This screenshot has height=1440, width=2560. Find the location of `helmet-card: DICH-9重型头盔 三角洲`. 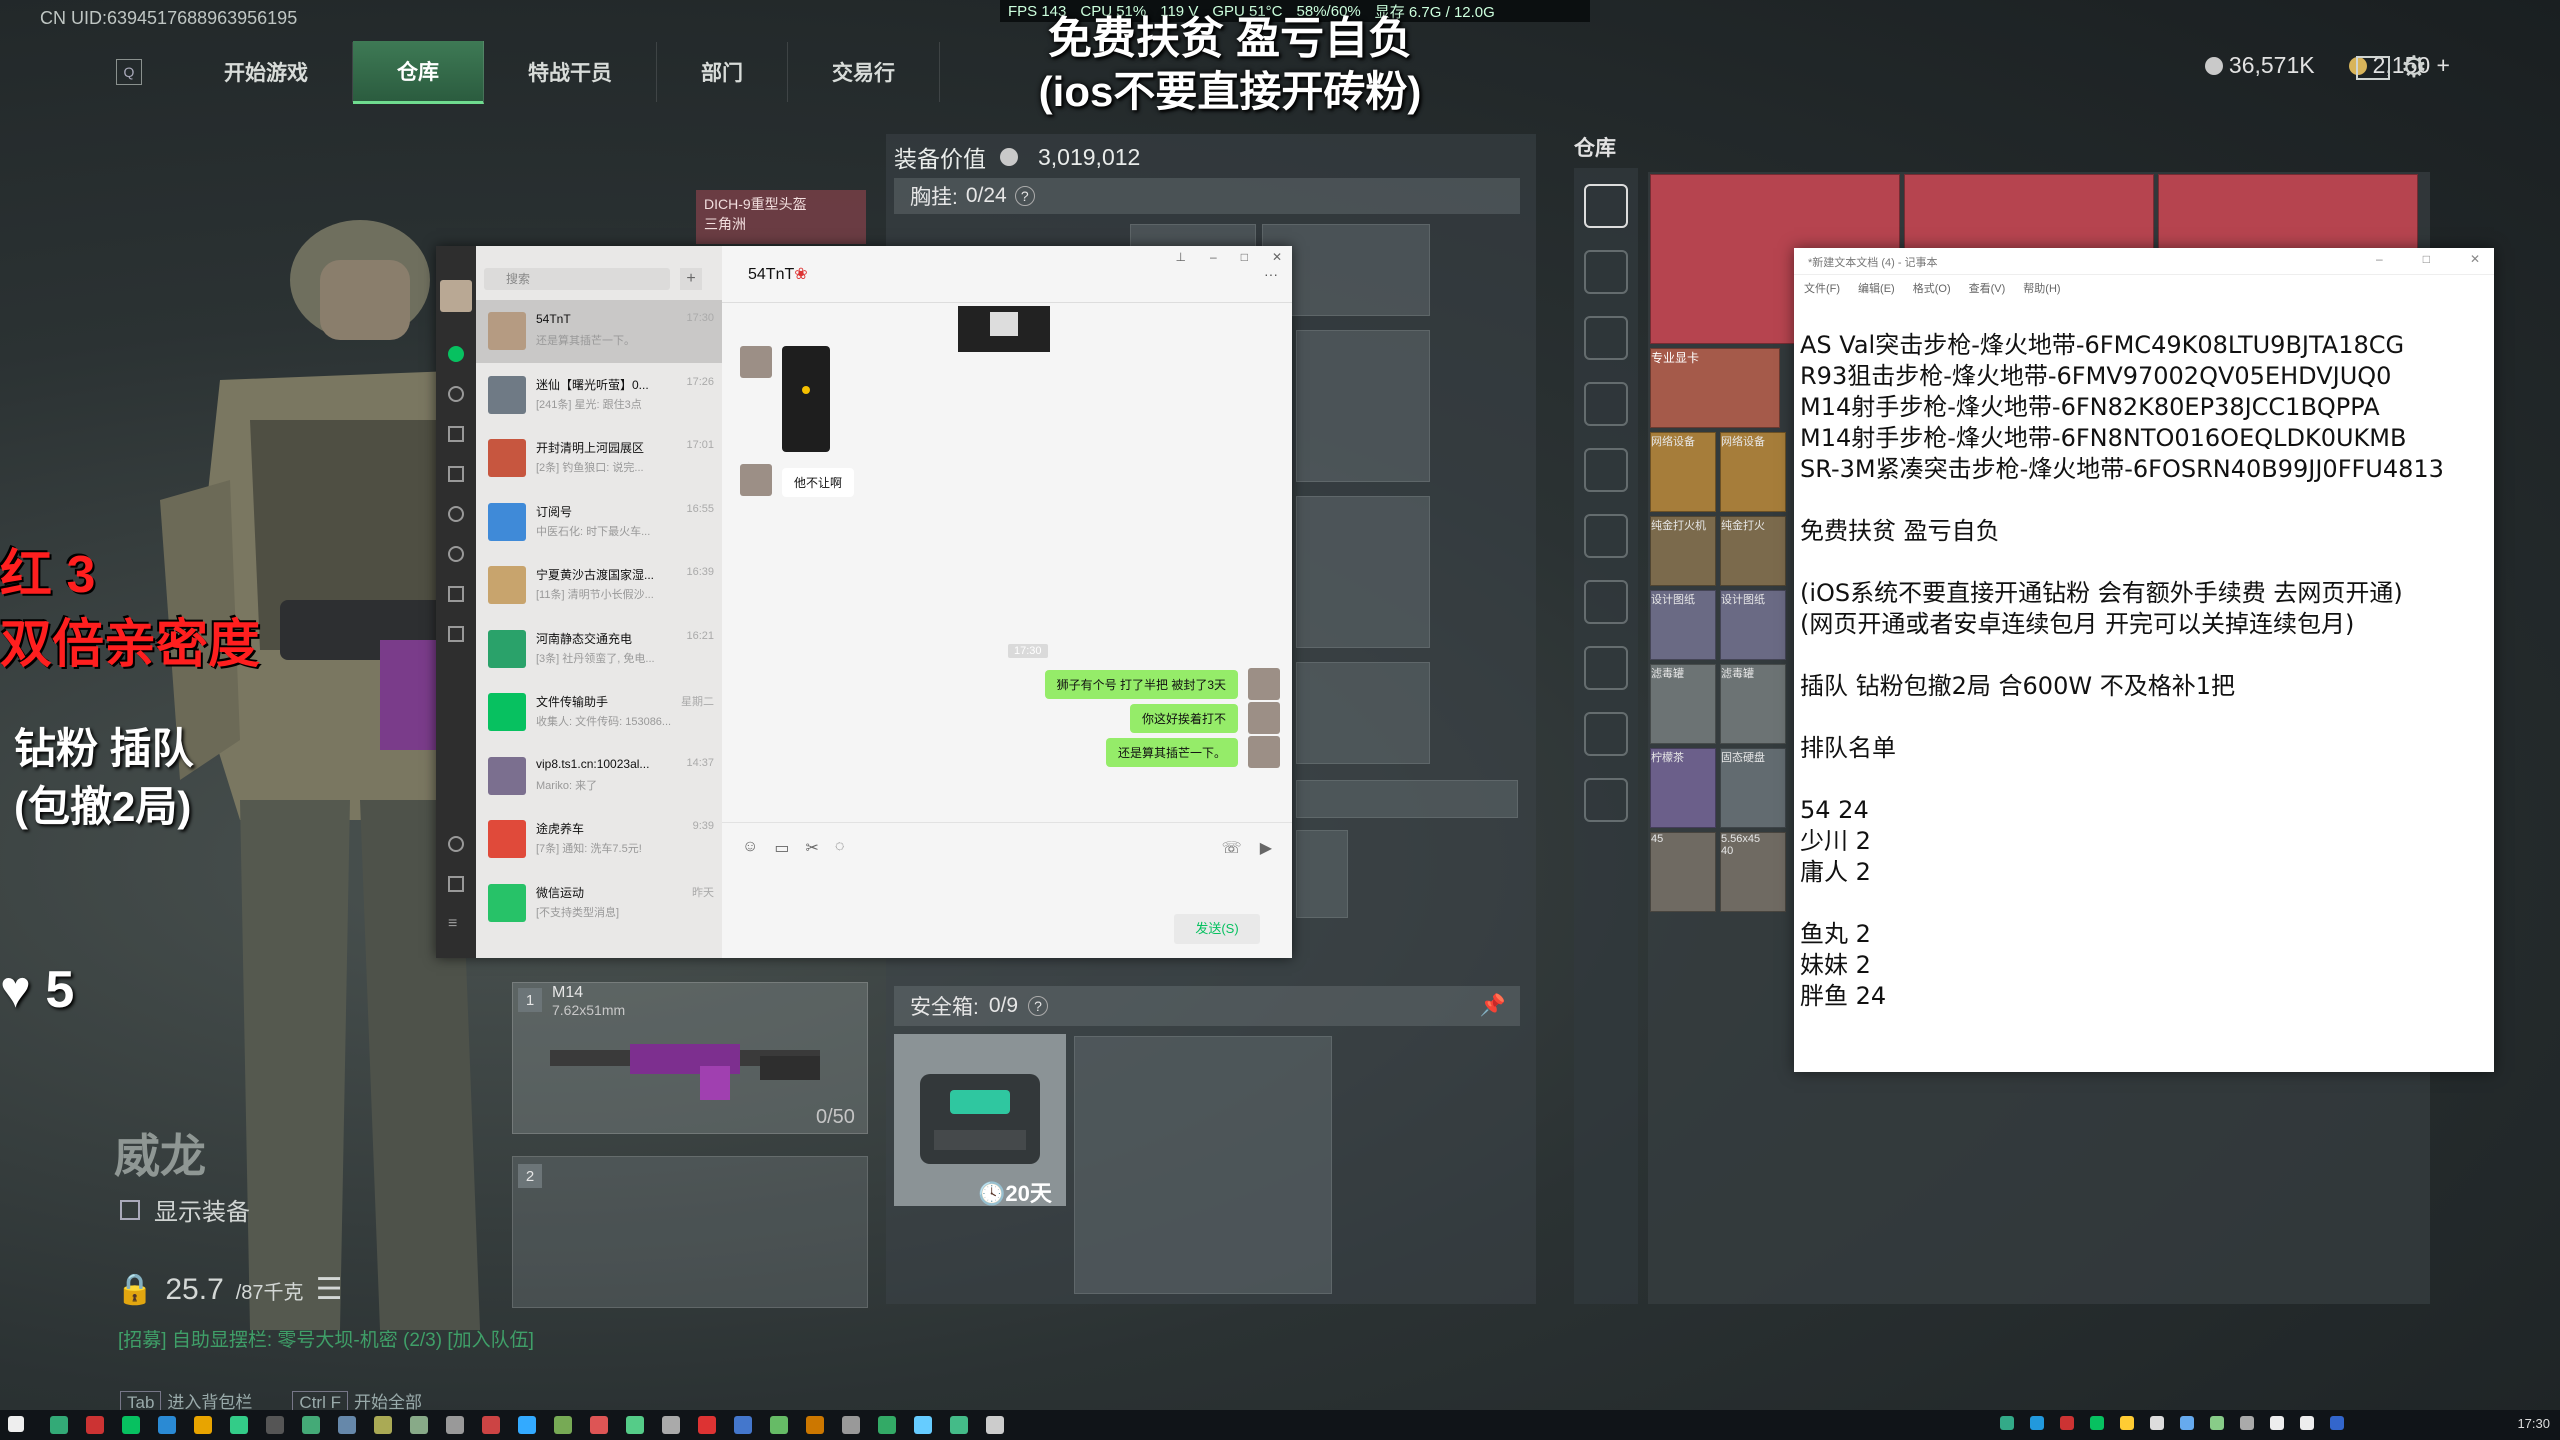

helmet-card: DICH-9重型头盔 三角洲 is located at coordinates (781, 217).